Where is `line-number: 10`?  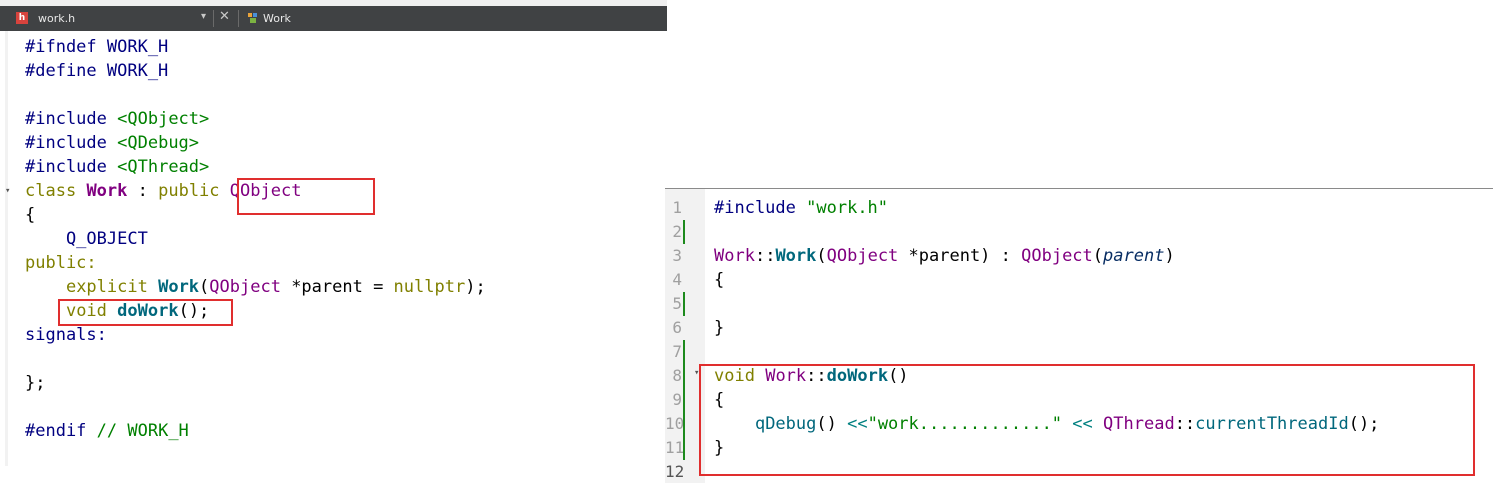
line-number: 10 is located at coordinates (675, 423).